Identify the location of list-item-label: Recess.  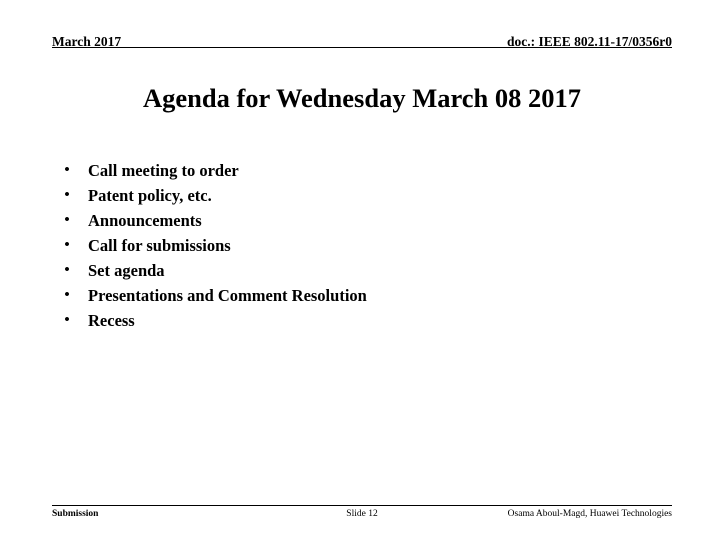
(111, 320).